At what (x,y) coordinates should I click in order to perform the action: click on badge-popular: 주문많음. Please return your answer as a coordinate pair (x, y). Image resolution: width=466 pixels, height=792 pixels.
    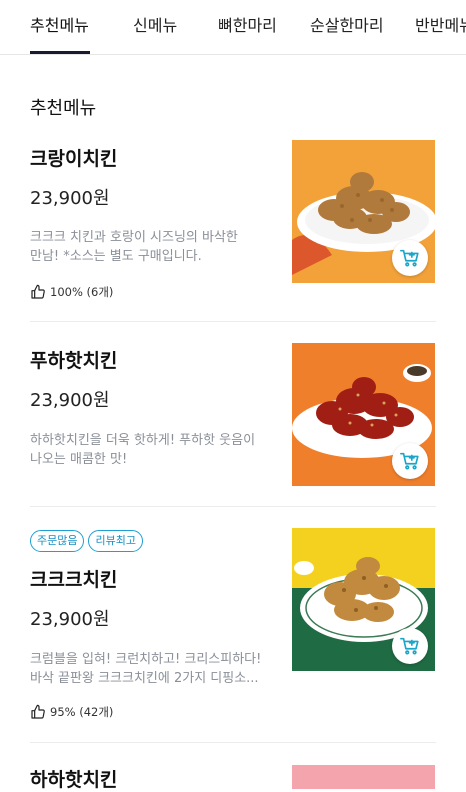
    Looking at the image, I should click on (57, 541).